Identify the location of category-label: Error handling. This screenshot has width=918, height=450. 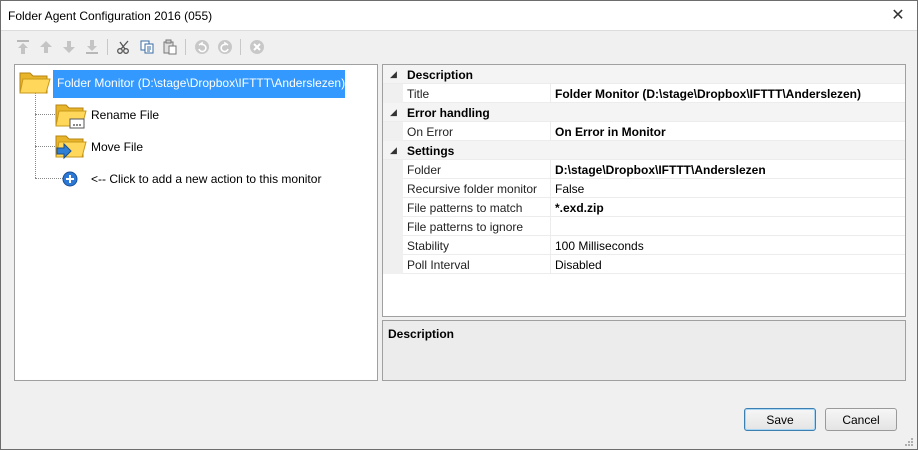
(448, 113).